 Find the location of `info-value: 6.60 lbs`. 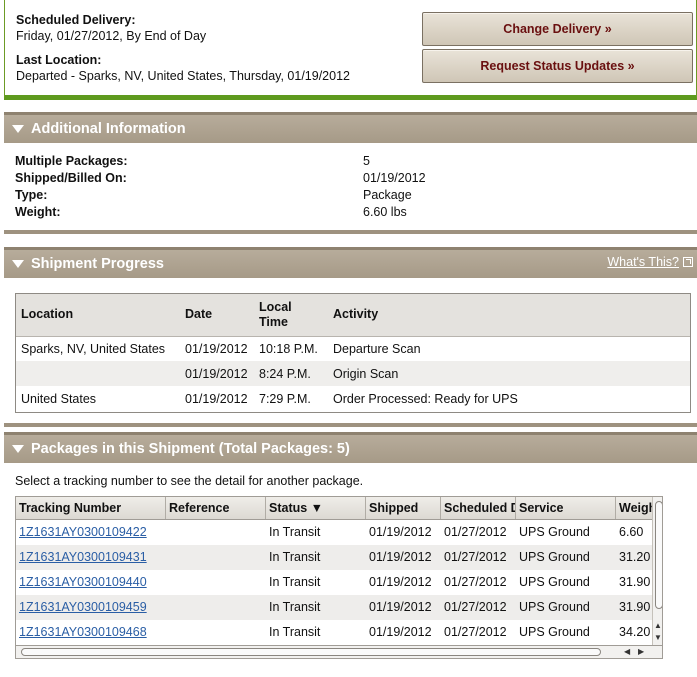

info-value: 6.60 lbs is located at coordinates (385, 212).